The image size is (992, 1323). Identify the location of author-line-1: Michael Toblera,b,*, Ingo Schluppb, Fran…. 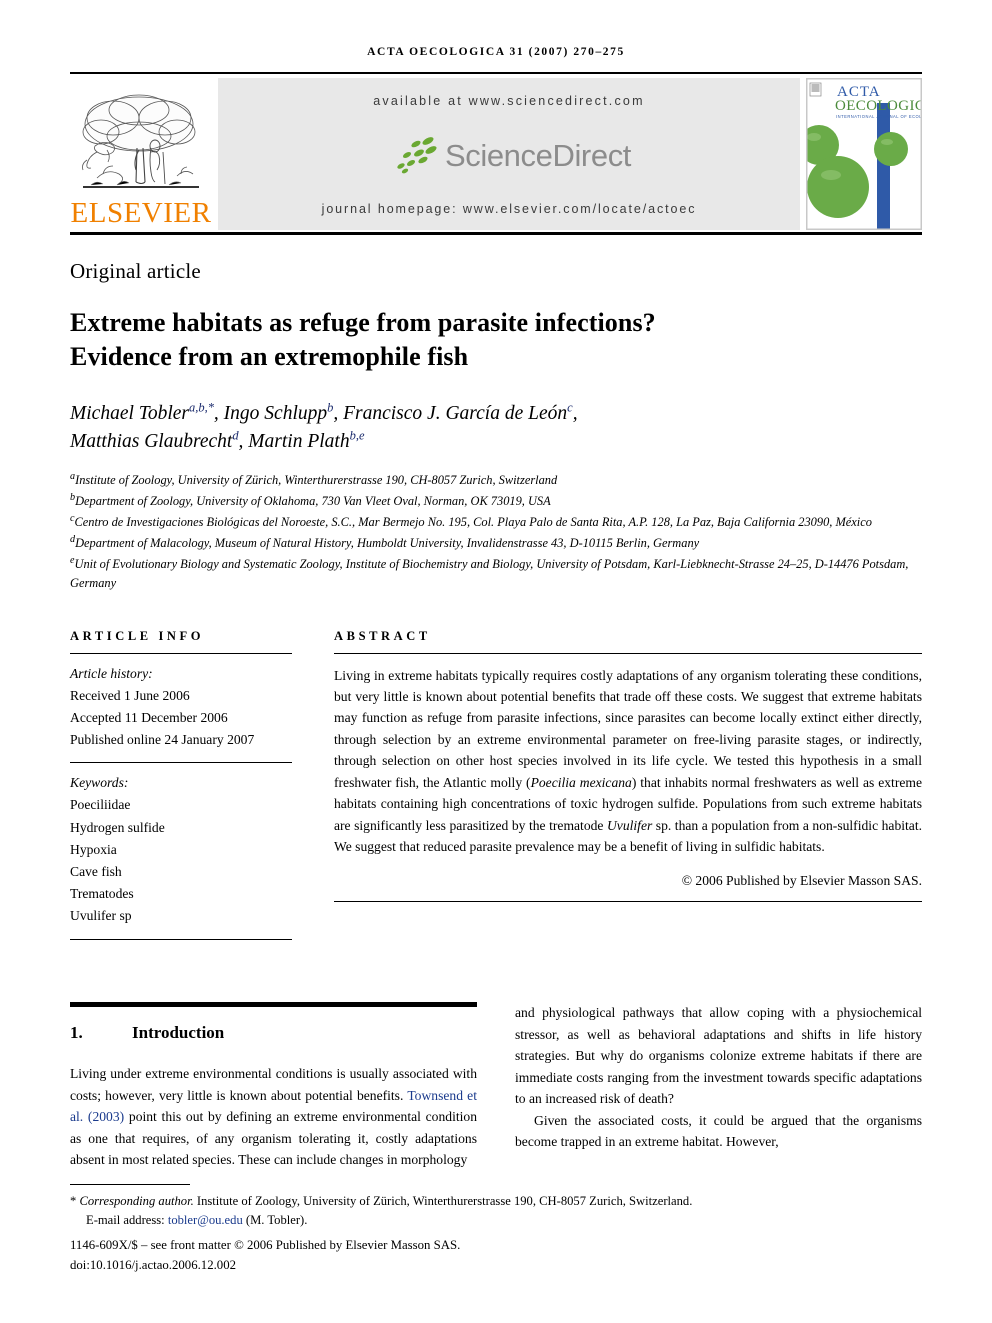
(324, 412).